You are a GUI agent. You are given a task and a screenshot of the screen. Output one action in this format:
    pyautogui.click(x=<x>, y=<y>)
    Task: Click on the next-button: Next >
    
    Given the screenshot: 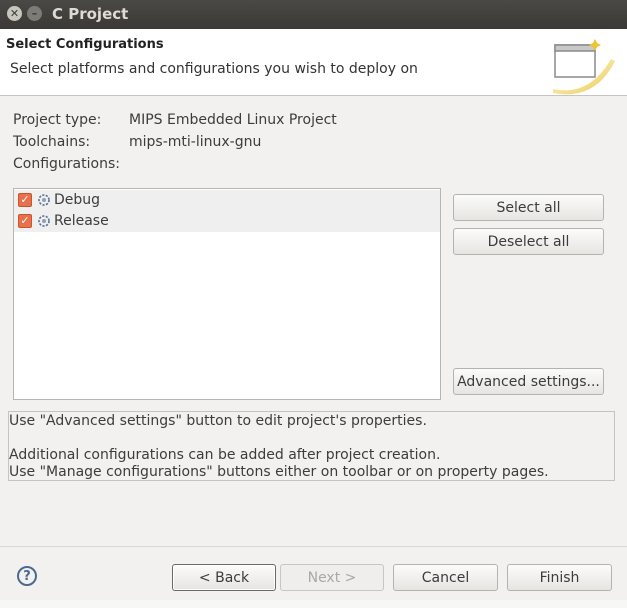 What is the action you would take?
    pyautogui.click(x=332, y=577)
    